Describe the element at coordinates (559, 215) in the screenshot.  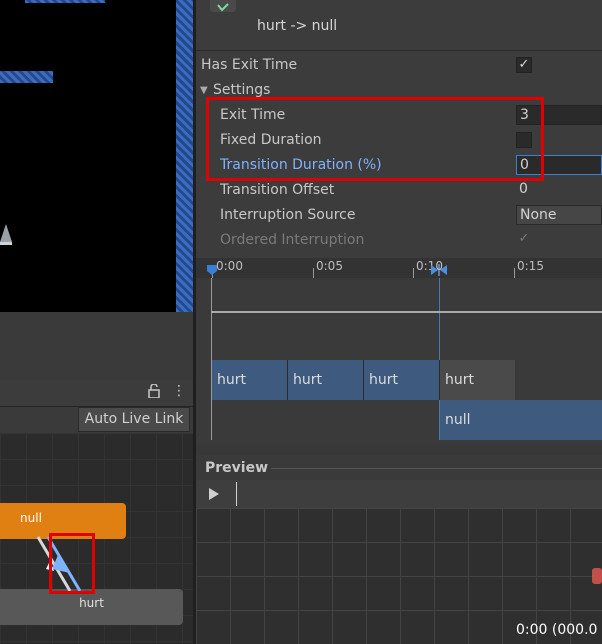
I see `interruption-source-dropdown: None` at that location.